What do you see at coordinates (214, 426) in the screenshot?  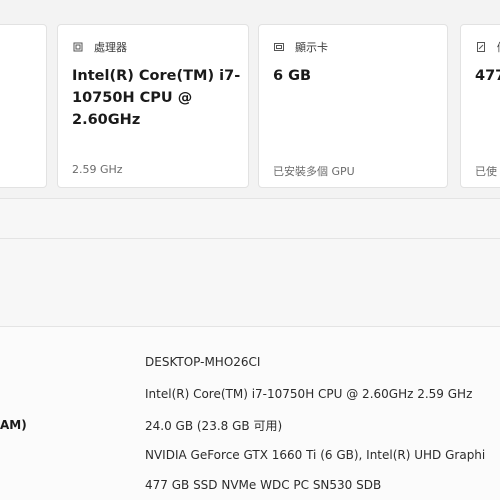 I see `spec-ram: 24.0 GB (23.8 GB 可用)` at bounding box center [214, 426].